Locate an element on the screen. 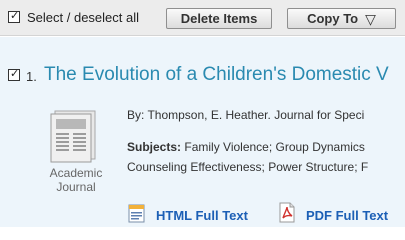 The width and height of the screenshot is (405, 240). chevron-down-icon: ▽ is located at coordinates (370, 20).